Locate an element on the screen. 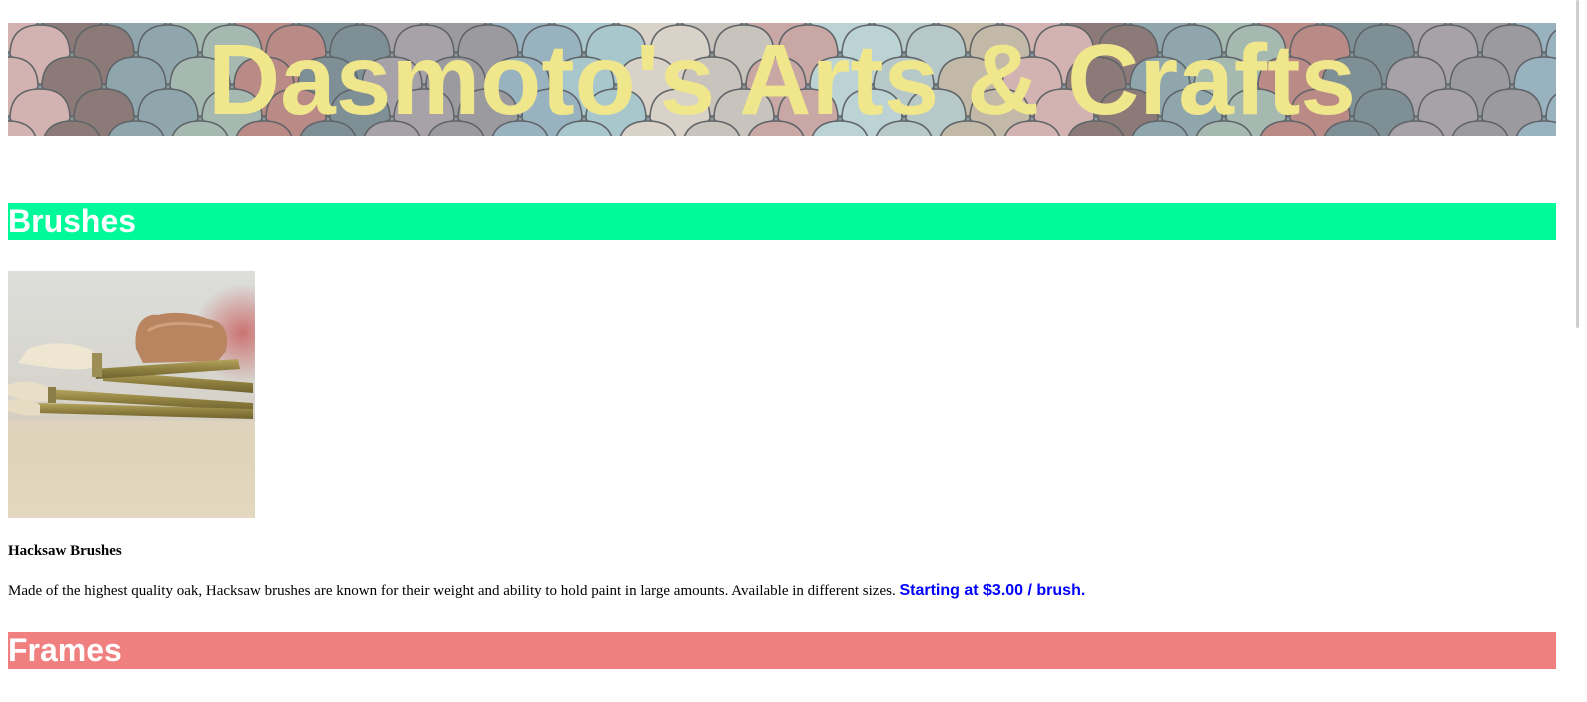 This screenshot has width=1587, height=702. frames-heading: Frames is located at coordinates (782, 650).